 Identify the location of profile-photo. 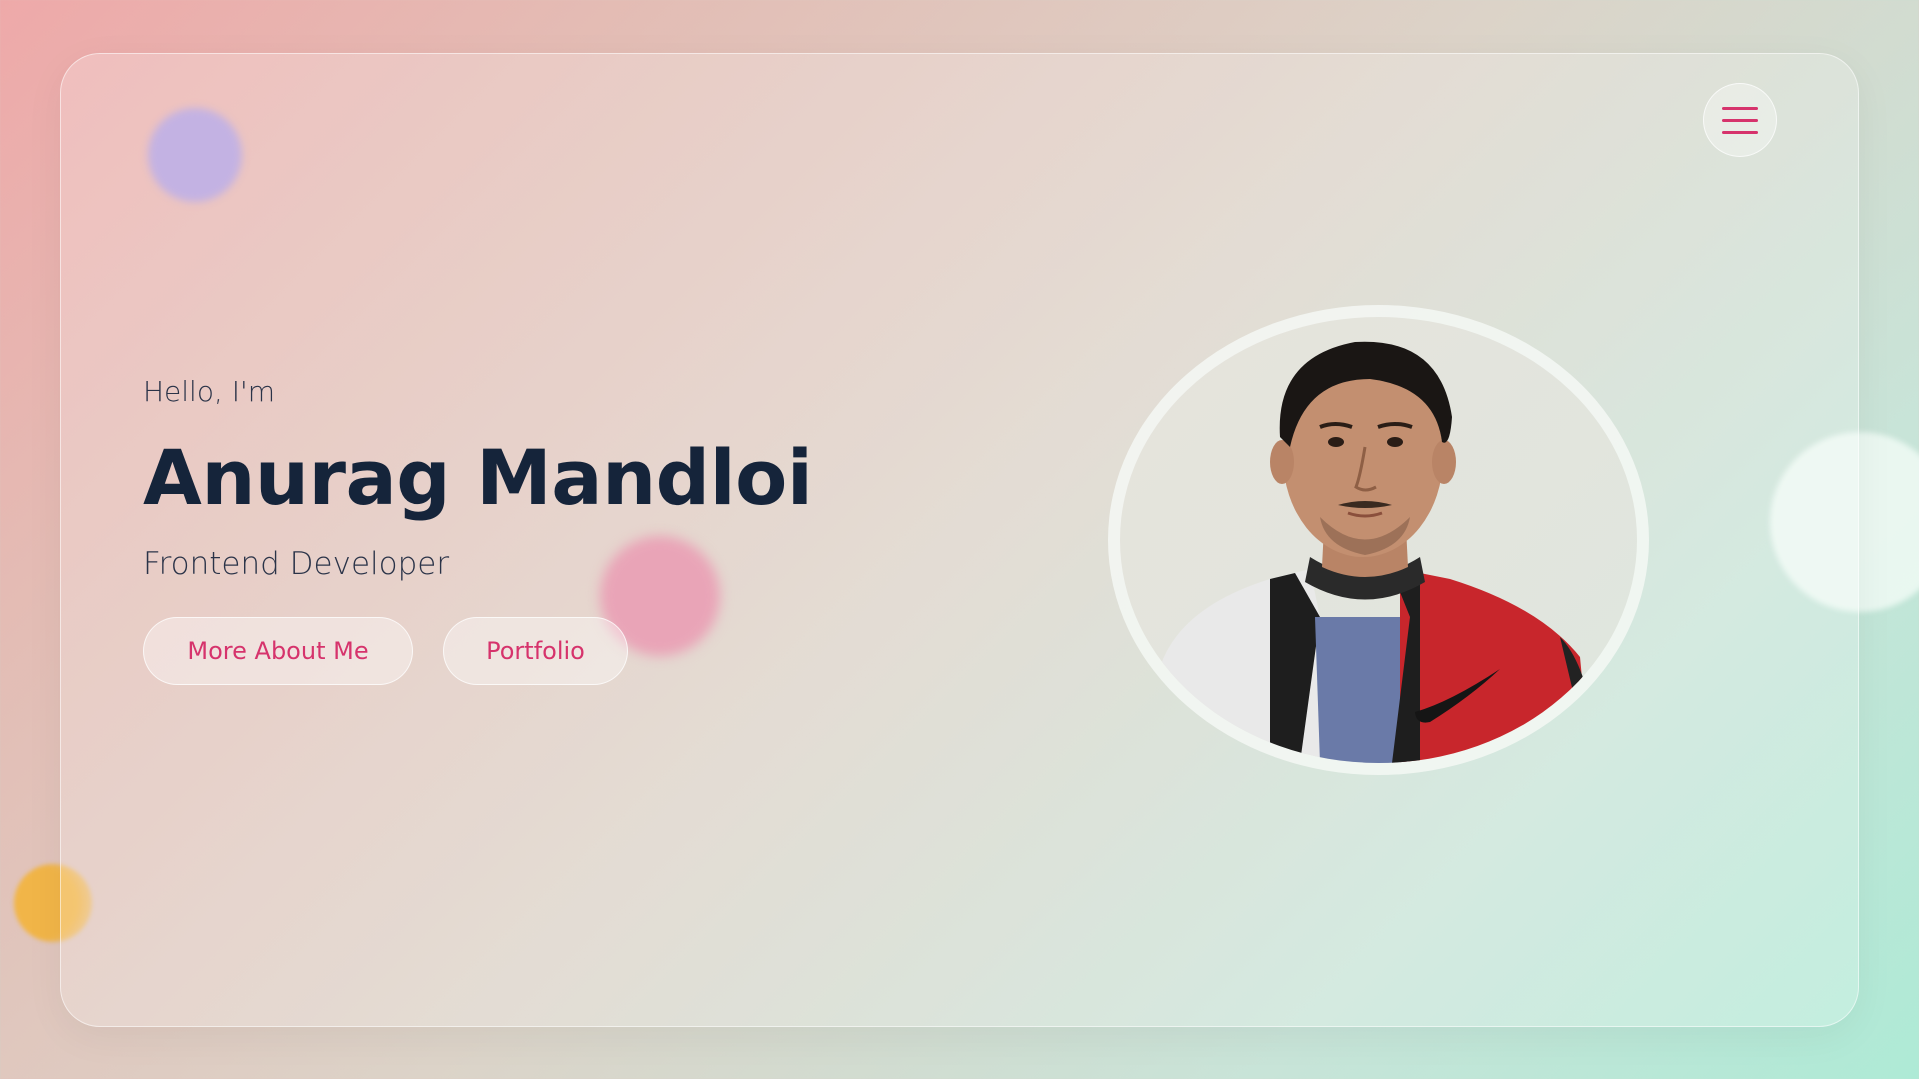
(1378, 540).